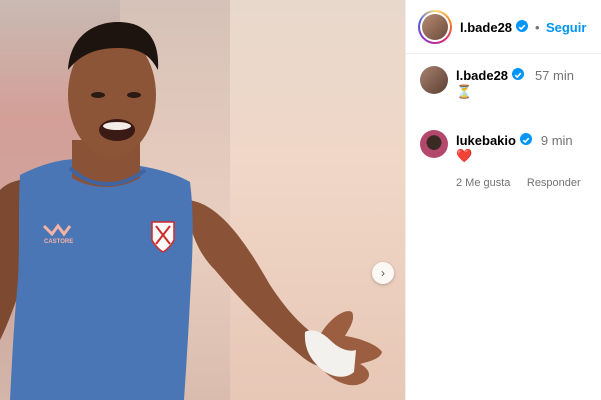 This screenshot has height=400, width=601. Describe the element at coordinates (557, 140) in the screenshot. I see `comment-time: 9 min` at that location.